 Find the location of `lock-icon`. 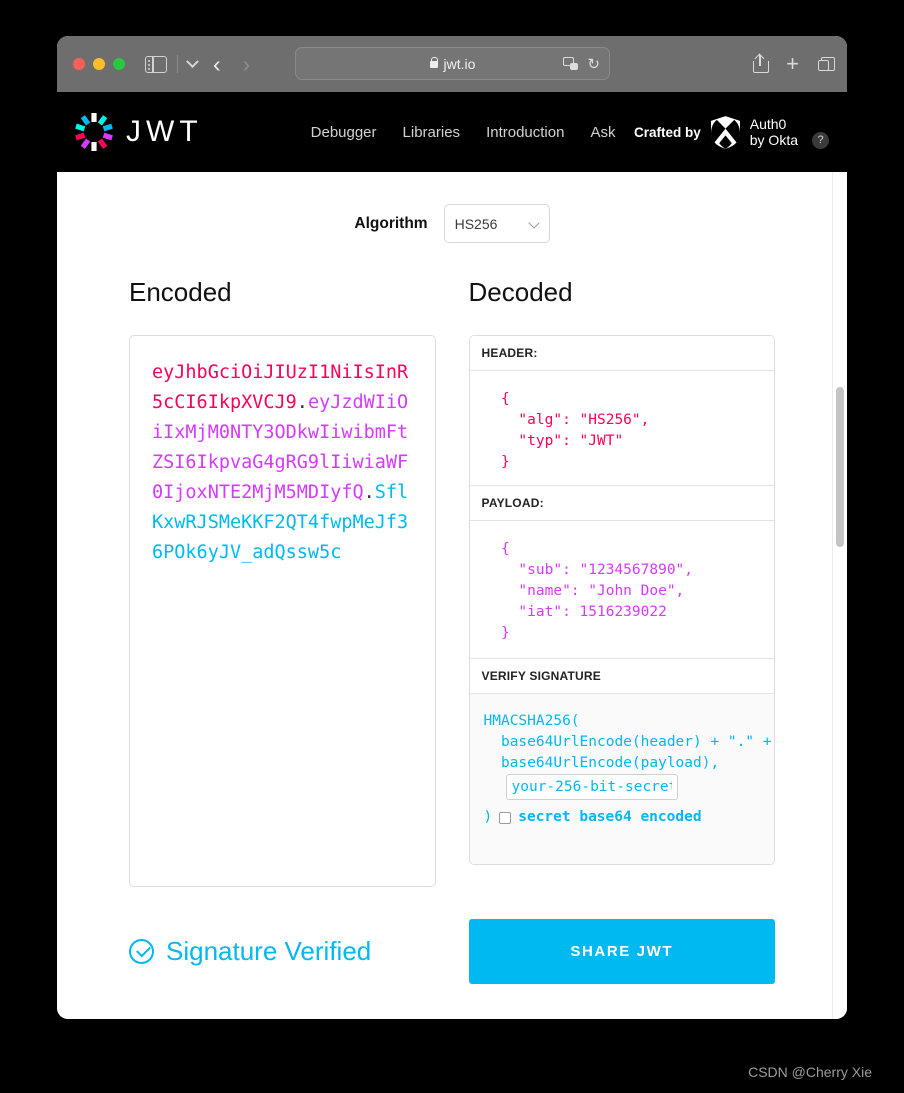

lock-icon is located at coordinates (433, 62).